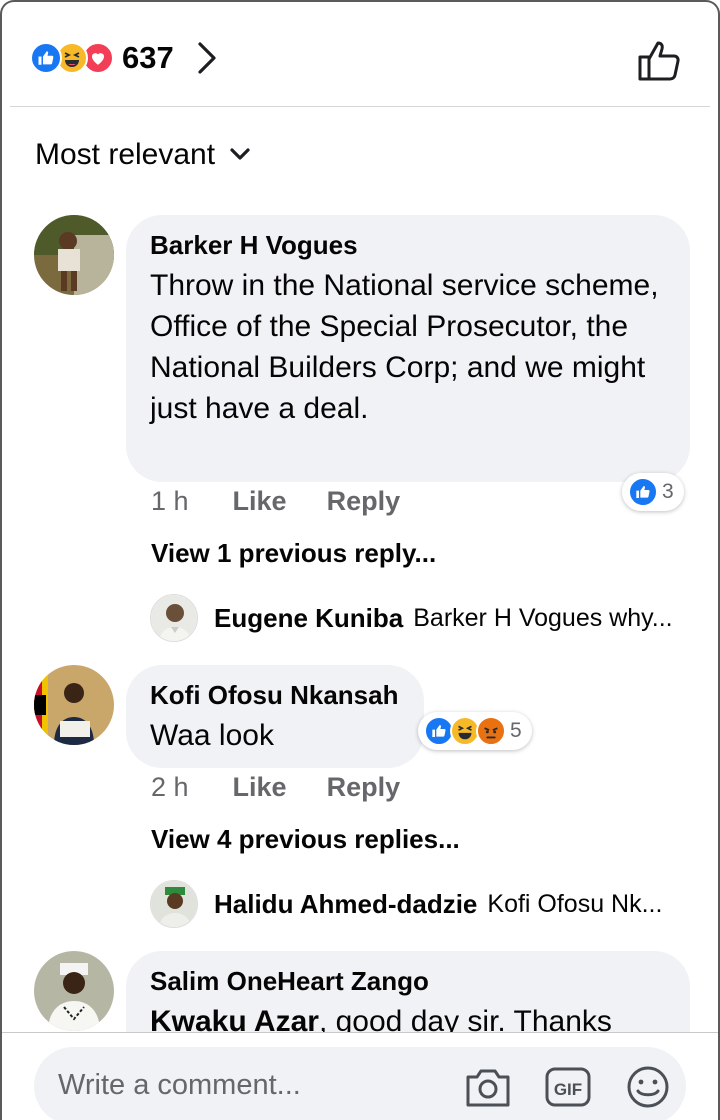 The image size is (720, 1120). Describe the element at coordinates (125, 154) in the screenshot. I see `sort-label: Most relevant` at that location.